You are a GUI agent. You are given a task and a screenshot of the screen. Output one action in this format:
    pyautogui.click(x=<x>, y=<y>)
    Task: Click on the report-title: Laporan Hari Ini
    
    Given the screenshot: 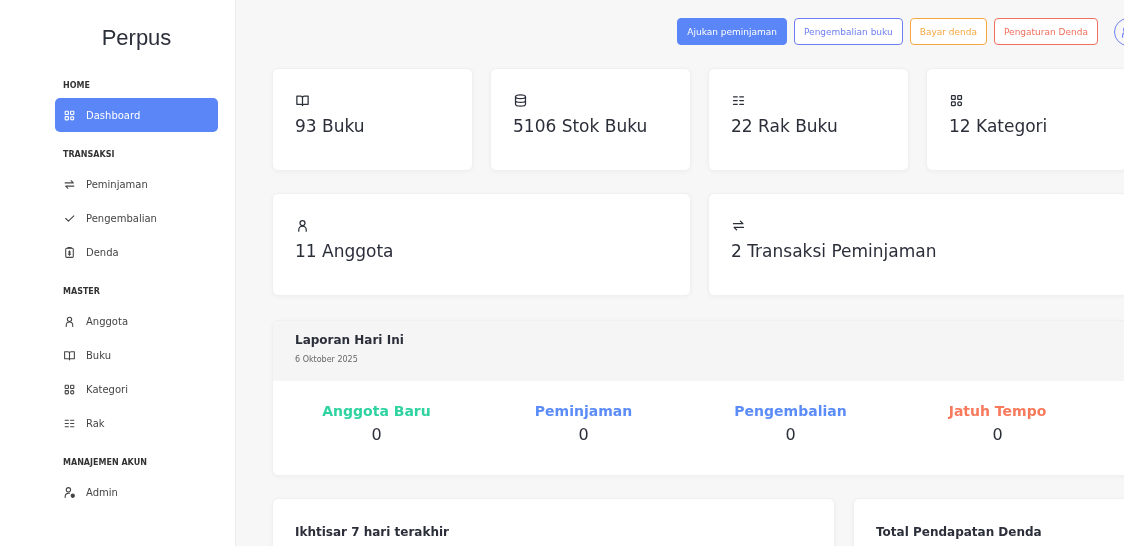 What is the action you would take?
    pyautogui.click(x=350, y=340)
    